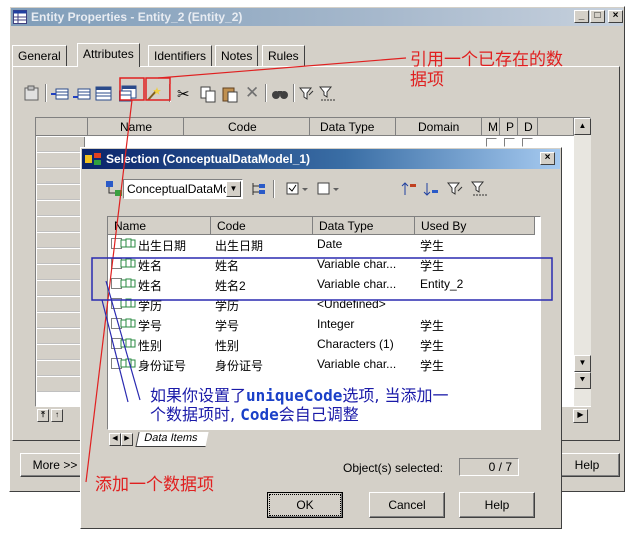 This screenshot has height=540, width=639. I want to click on row-name: 身份证号, so click(162, 366).